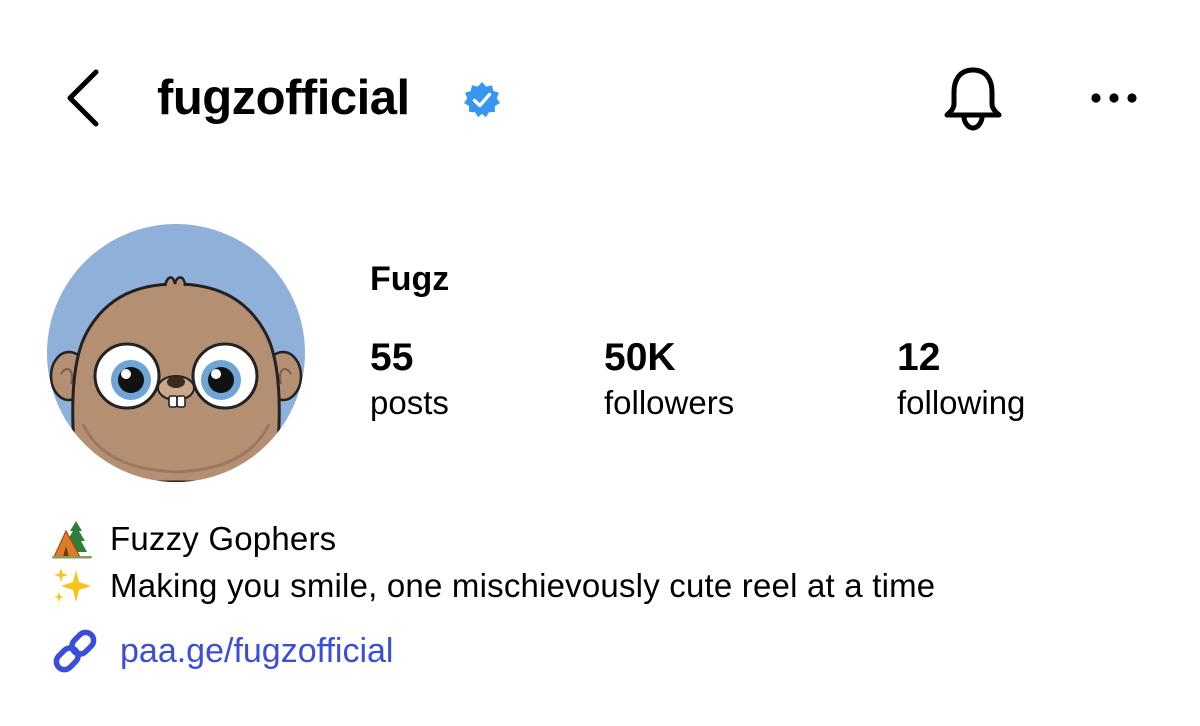  I want to click on following-stat: 12 following, so click(961, 379).